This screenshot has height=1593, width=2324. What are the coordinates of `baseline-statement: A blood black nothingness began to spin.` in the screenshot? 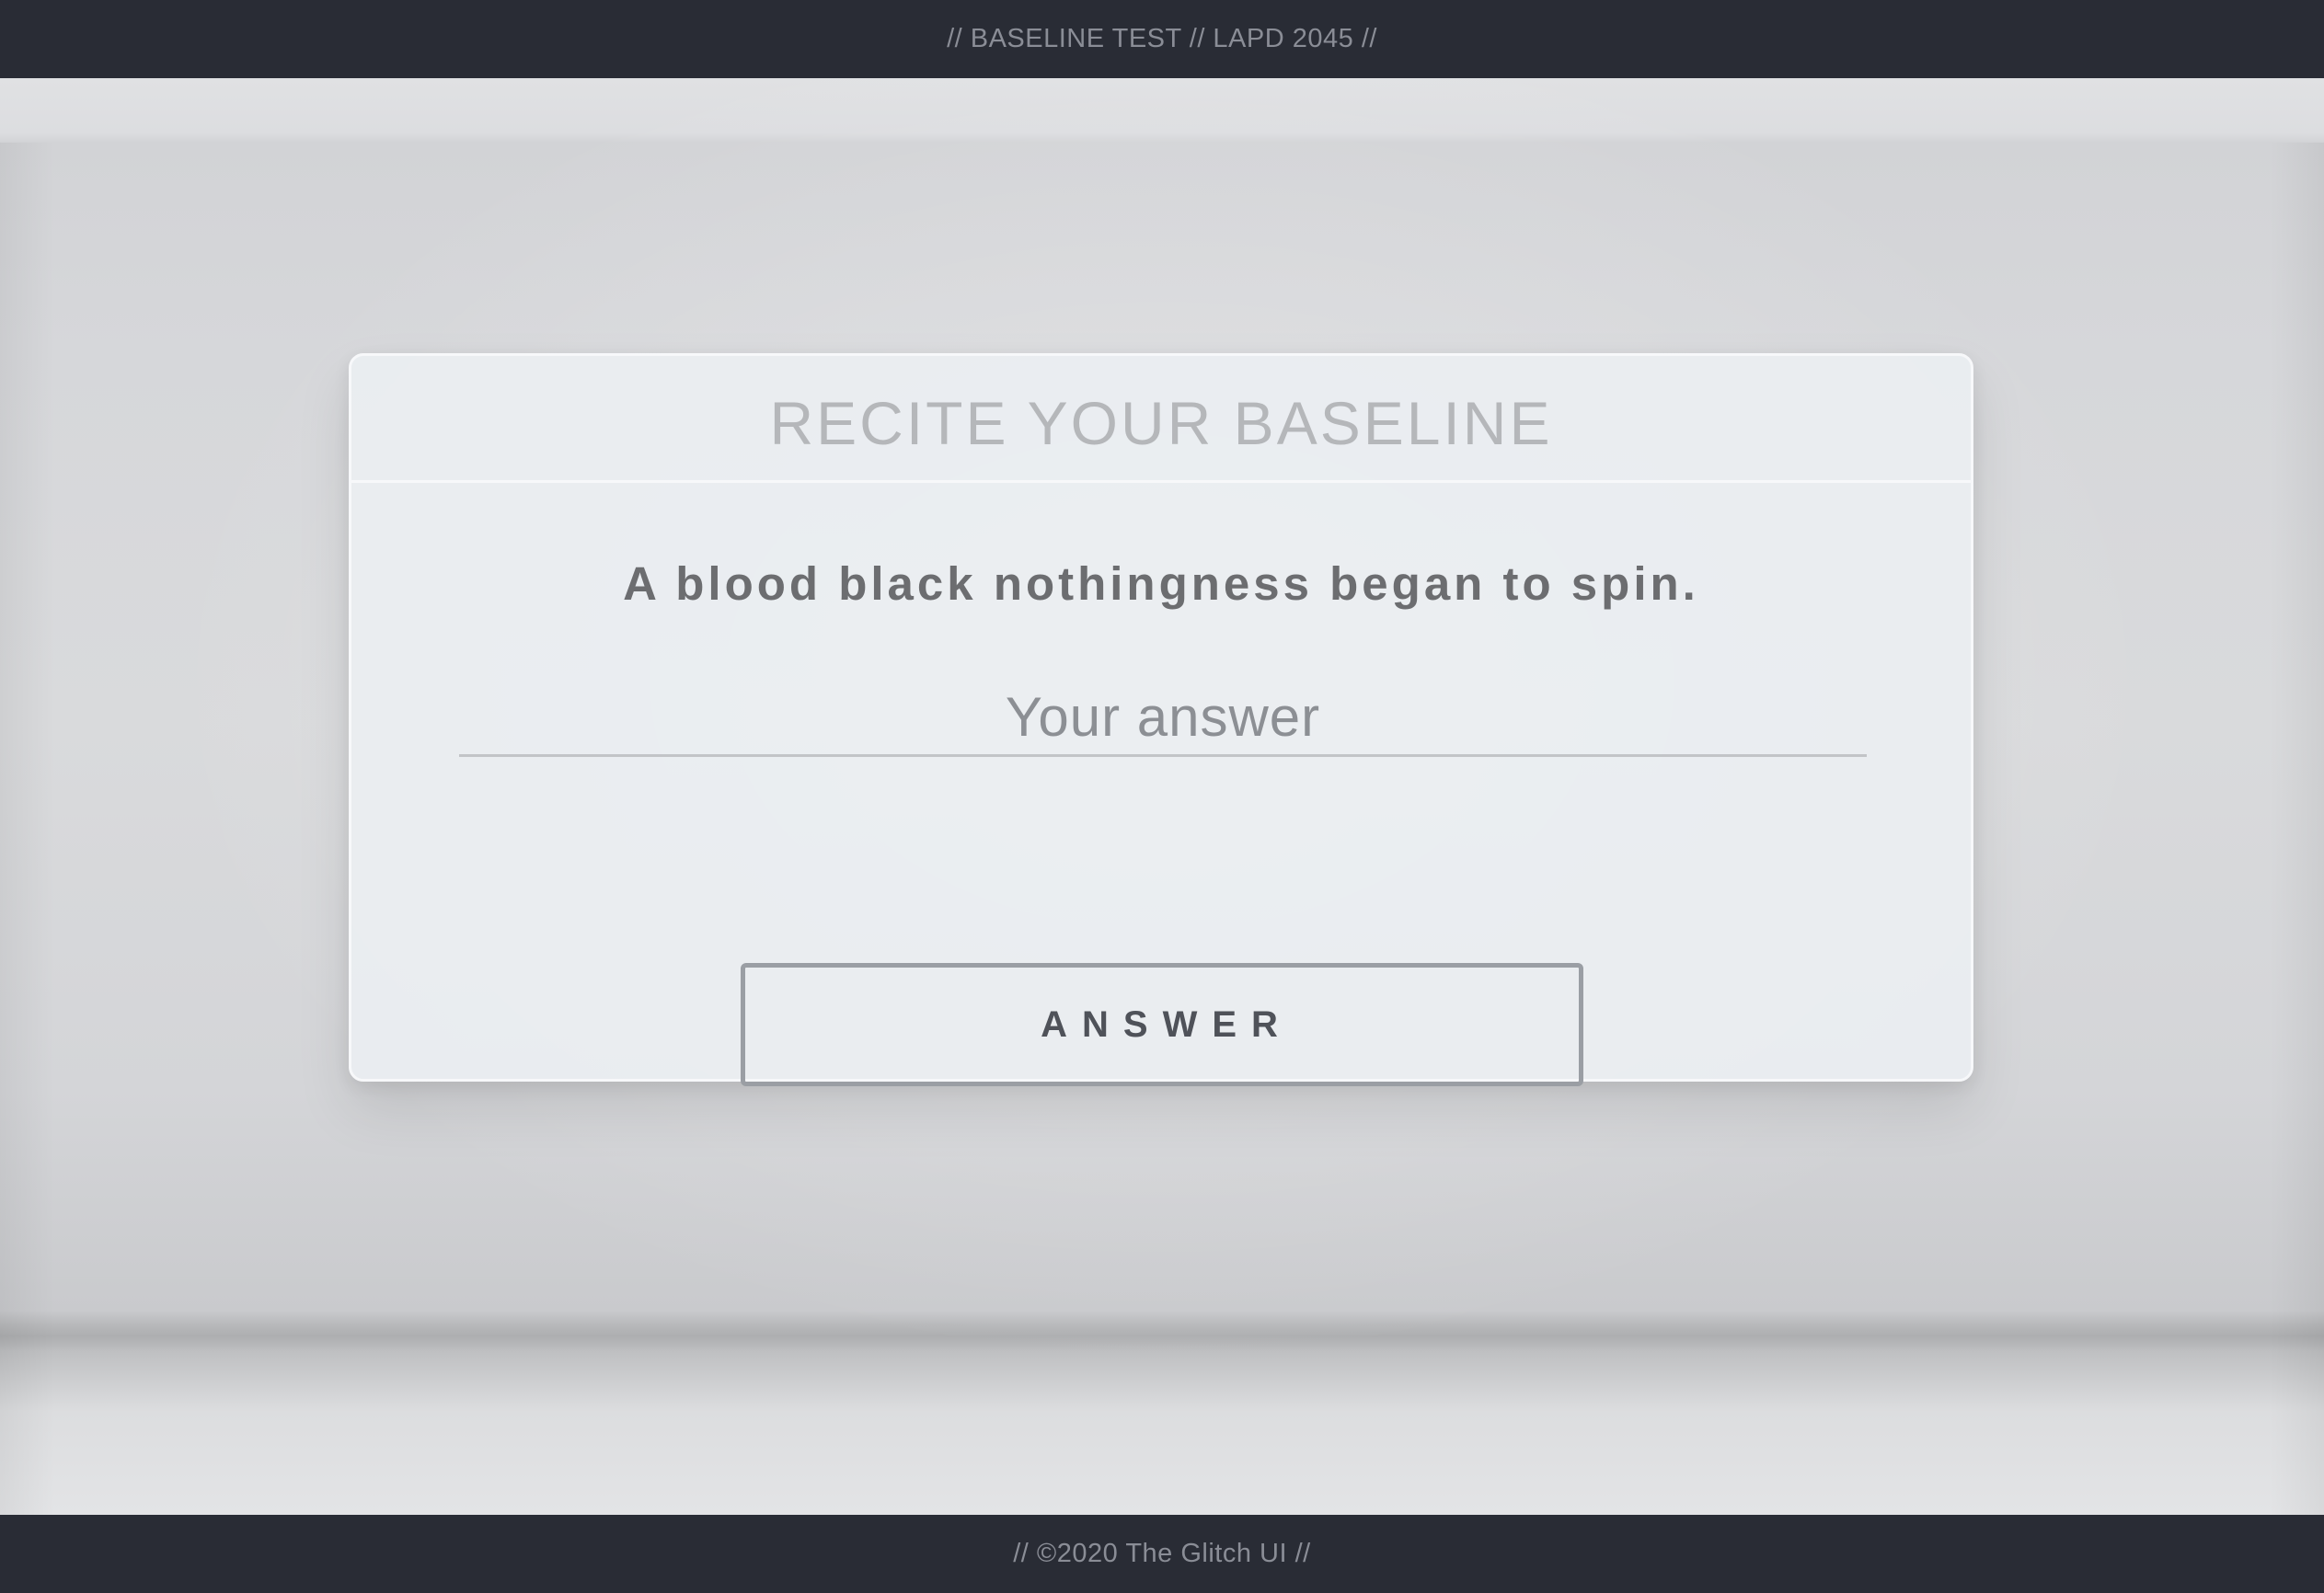 It's located at (1161, 583).